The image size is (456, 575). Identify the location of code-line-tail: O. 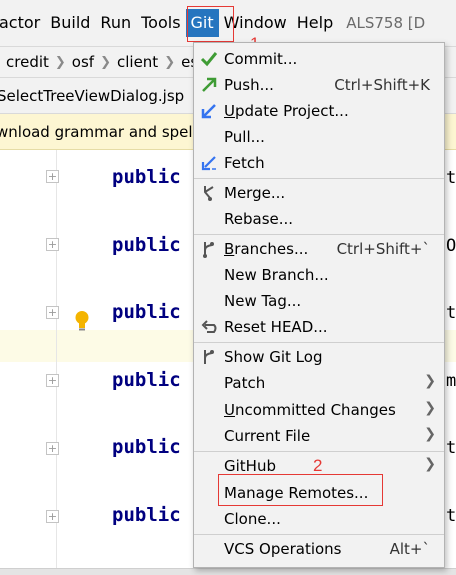
(451, 246).